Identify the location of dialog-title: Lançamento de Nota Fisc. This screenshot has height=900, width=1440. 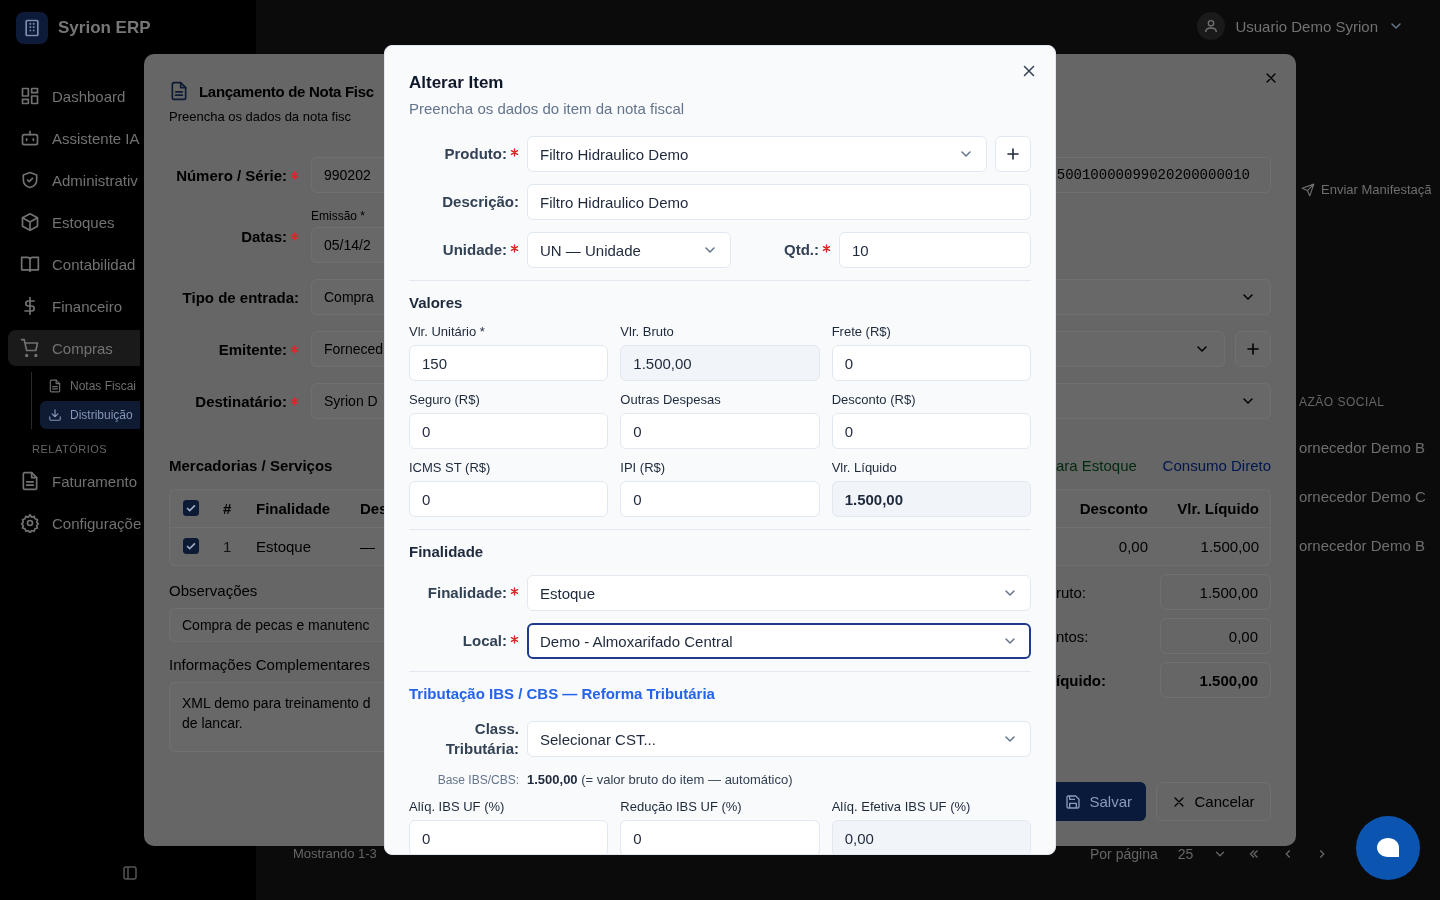
(286, 91).